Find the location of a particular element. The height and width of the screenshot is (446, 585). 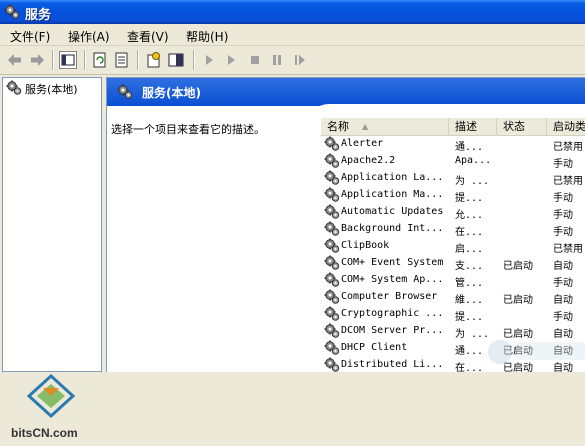

service-name: Alerter is located at coordinates (362, 143).